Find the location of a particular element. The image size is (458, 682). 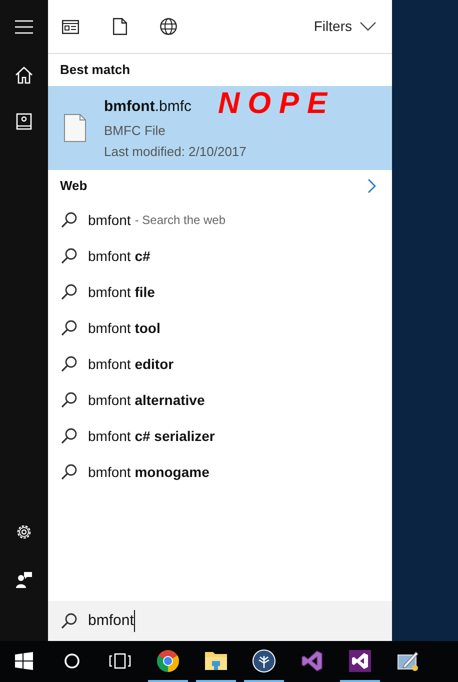

tree-icon is located at coordinates (264, 660).